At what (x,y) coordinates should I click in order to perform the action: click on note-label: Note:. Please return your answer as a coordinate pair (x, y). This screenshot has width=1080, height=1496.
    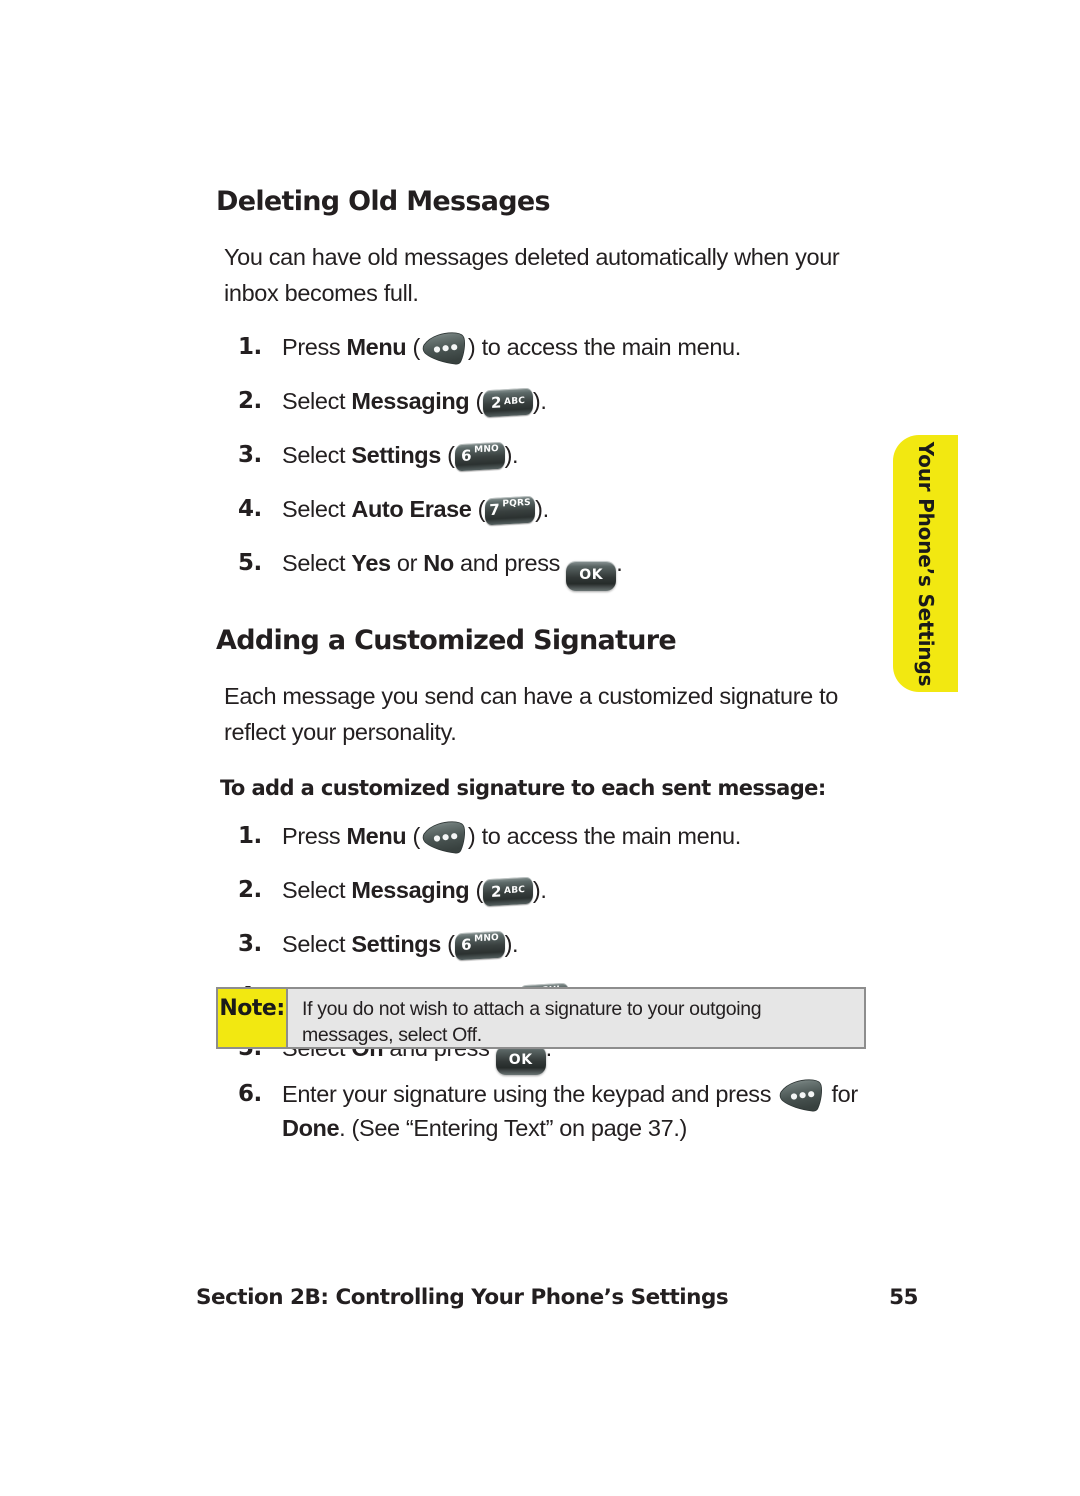
    Looking at the image, I should click on (253, 1018).